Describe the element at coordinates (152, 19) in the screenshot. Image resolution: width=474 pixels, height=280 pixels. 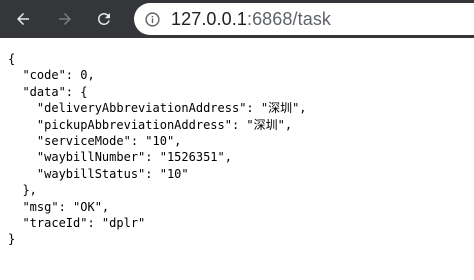
I see `info-icon` at that location.